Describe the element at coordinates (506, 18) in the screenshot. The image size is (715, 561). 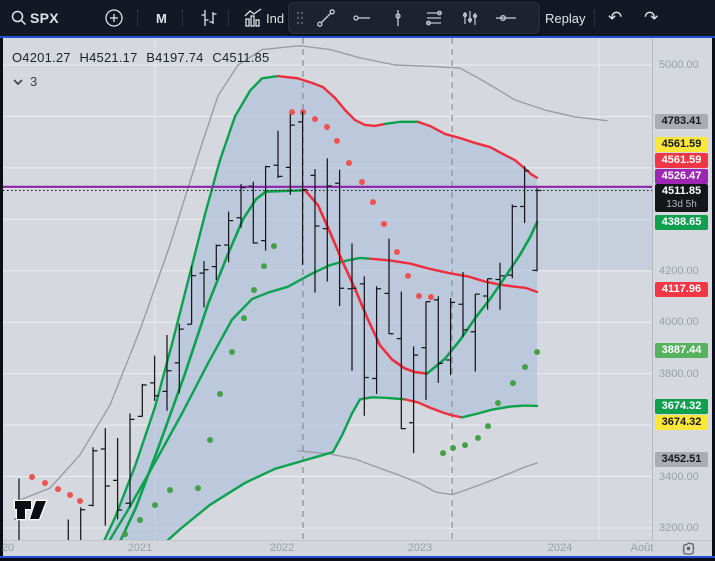
I see `horizontal-ray-icon` at that location.